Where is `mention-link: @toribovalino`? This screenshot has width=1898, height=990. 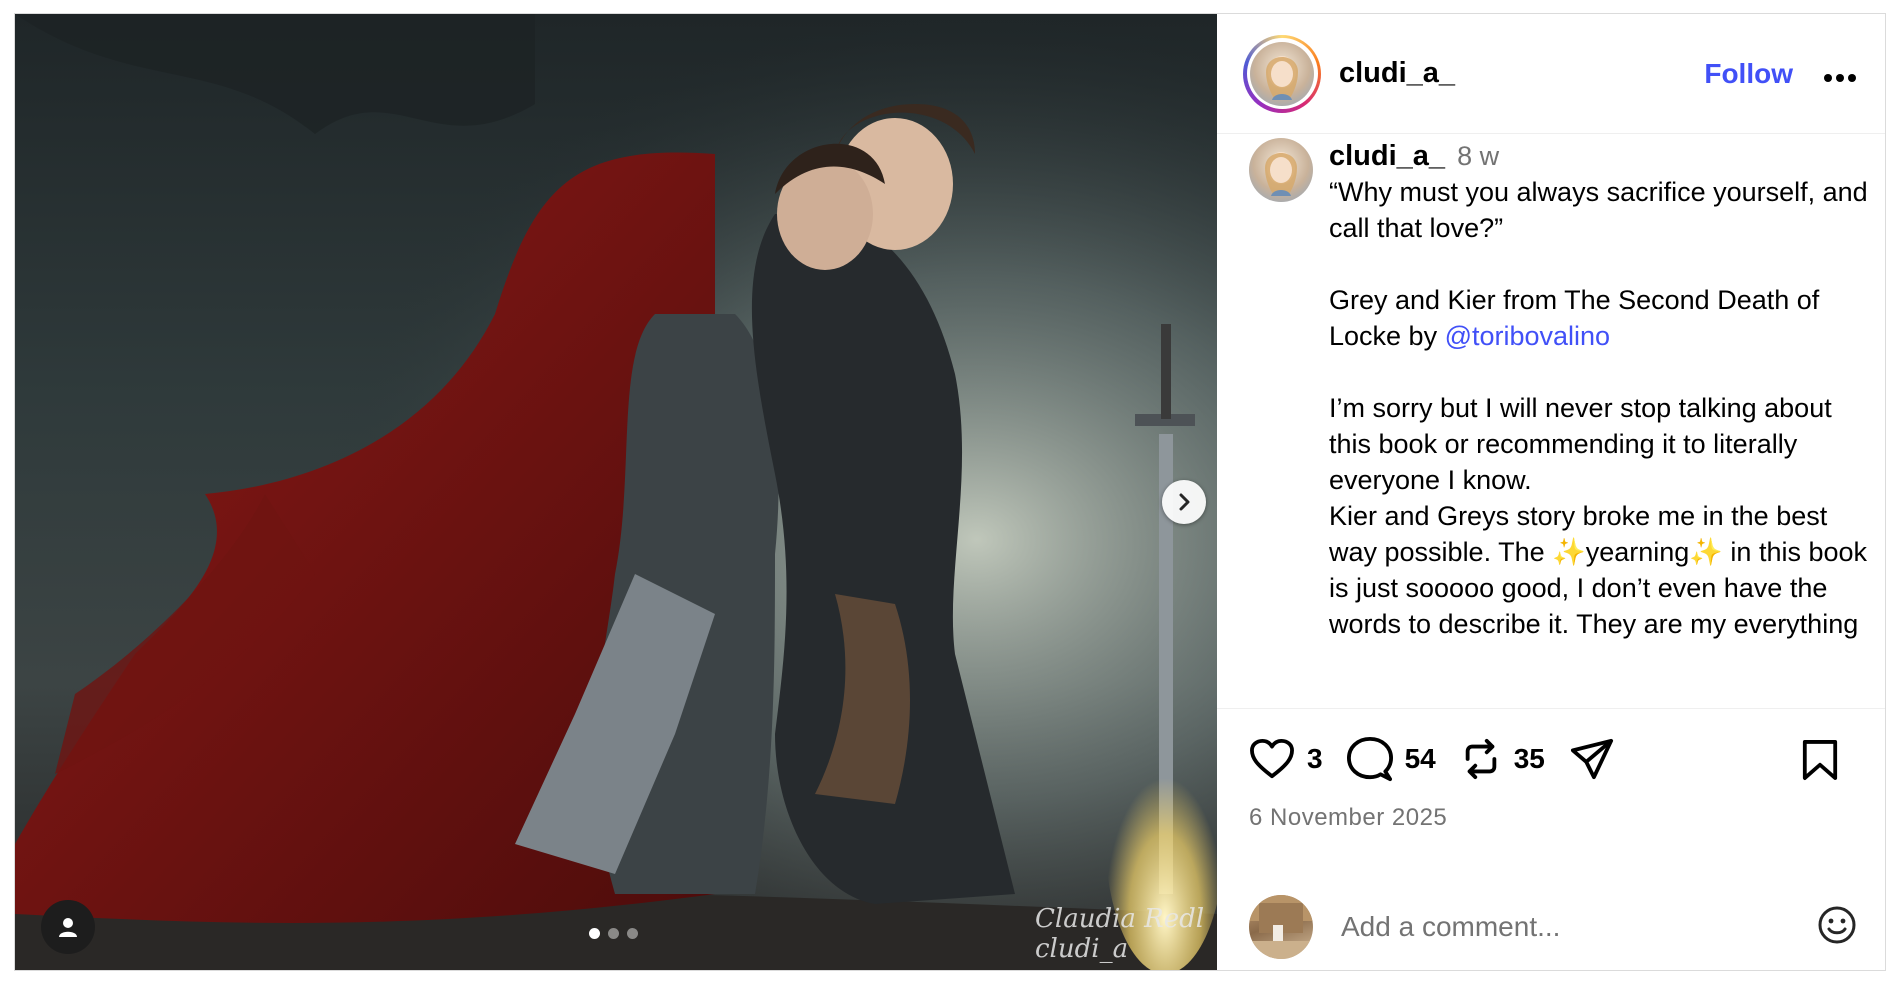
mention-link: @toribovalino is located at coordinates (1528, 336).